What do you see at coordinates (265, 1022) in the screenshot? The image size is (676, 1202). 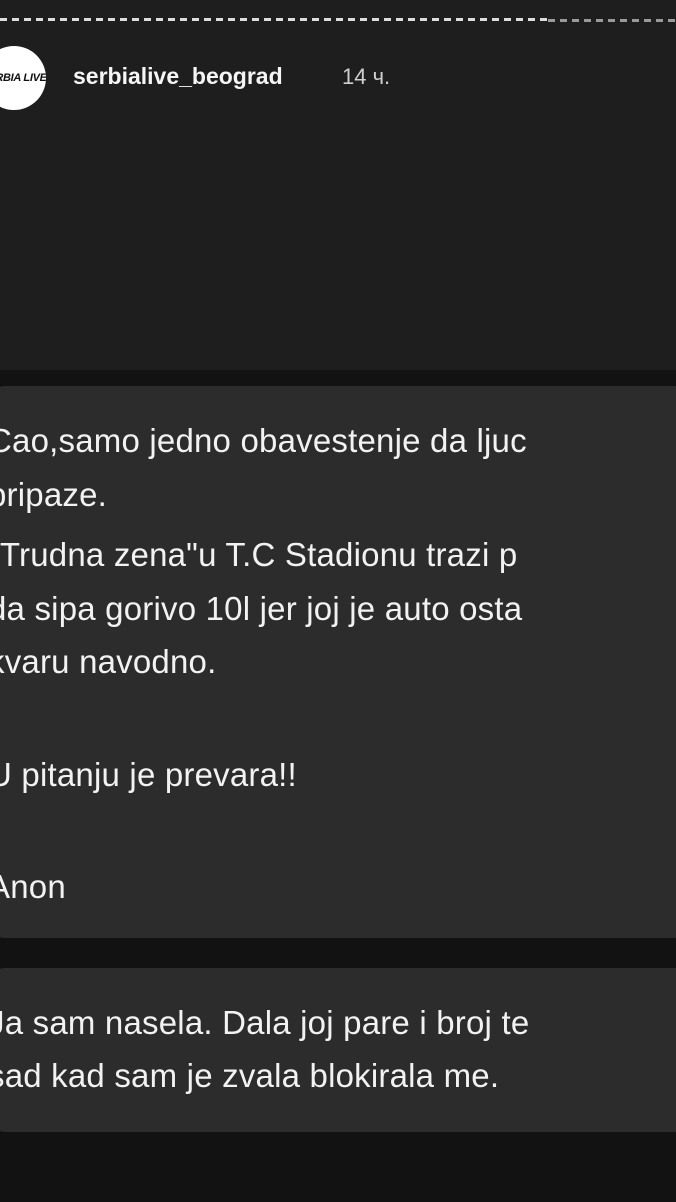 I see `reply-line: Ja sam nasela. Dala joj pare i broj te` at bounding box center [265, 1022].